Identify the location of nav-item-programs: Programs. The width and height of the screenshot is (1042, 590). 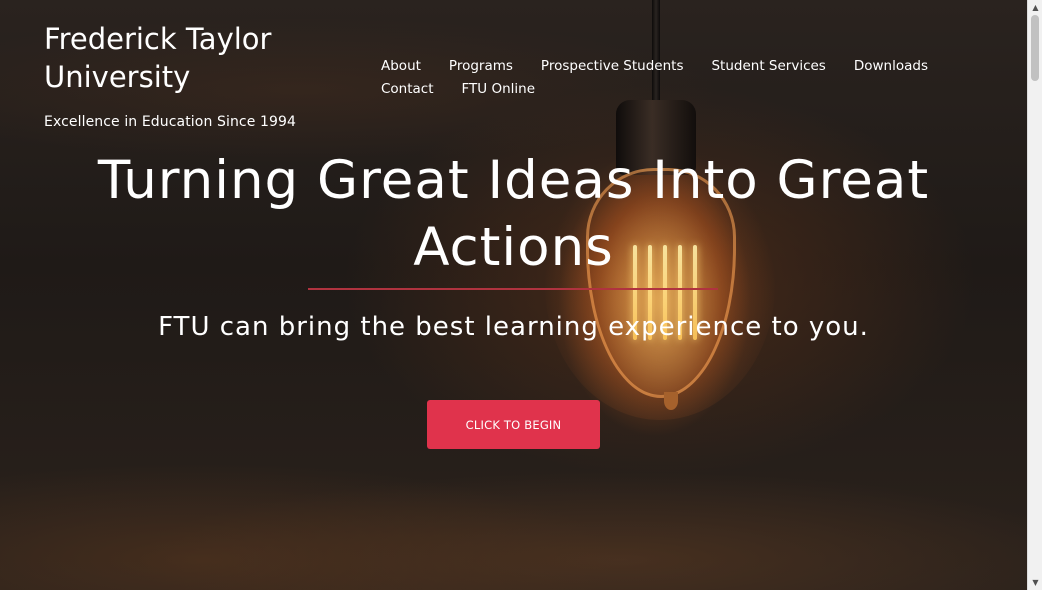
(481, 68).